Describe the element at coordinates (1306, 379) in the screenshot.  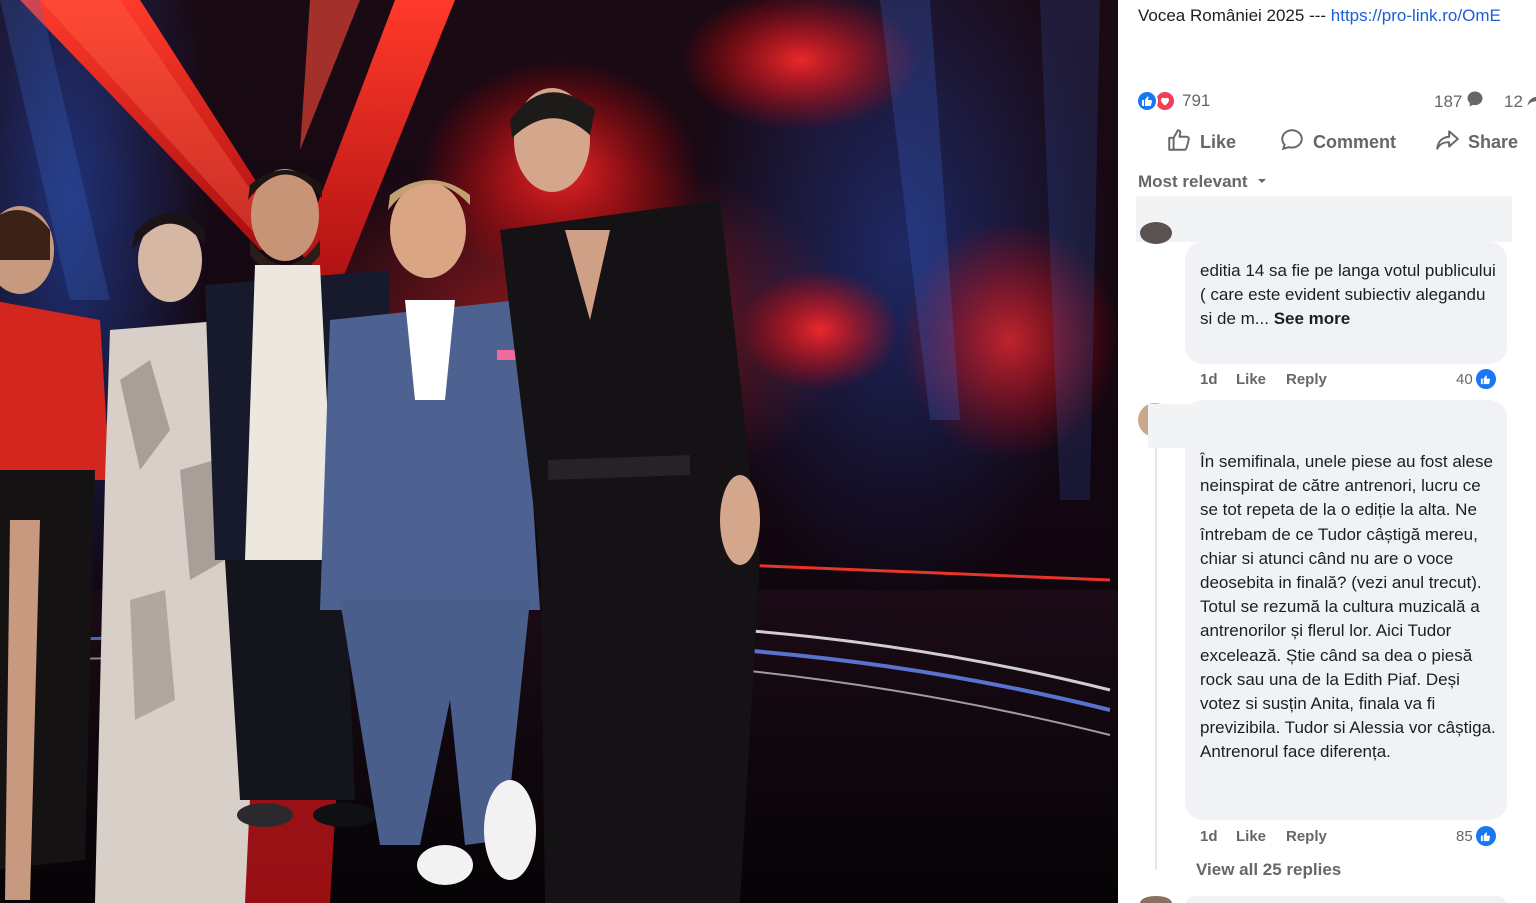
I see `comment-1-reply: Reply` at that location.